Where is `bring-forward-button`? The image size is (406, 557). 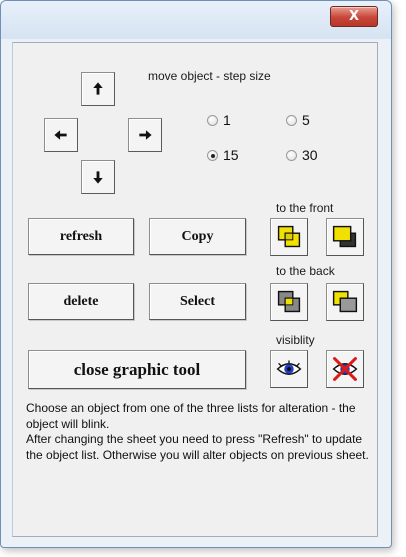 bring-forward-button is located at coordinates (289, 237).